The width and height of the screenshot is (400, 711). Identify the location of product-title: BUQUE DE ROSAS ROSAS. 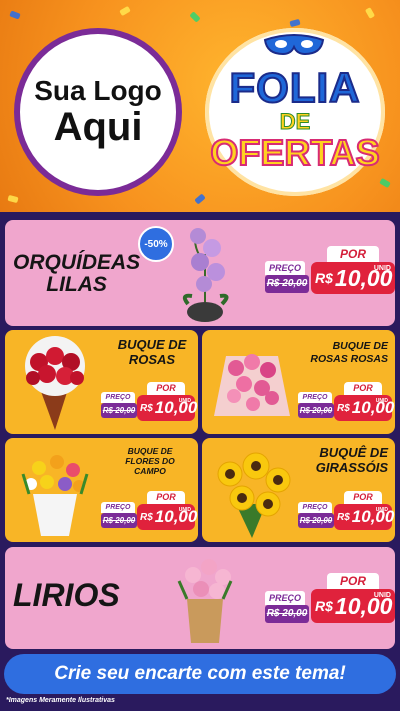
(343, 352).